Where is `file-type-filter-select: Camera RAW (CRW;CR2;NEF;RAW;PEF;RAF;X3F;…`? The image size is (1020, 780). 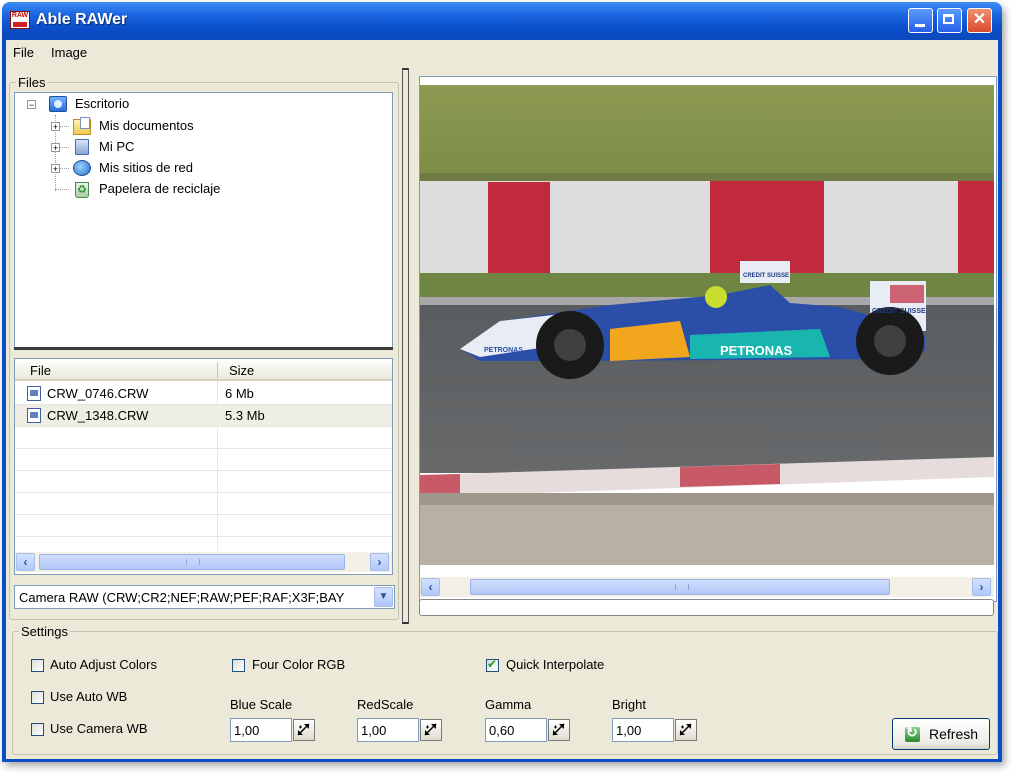 file-type-filter-select: Camera RAW (CRW;CR2;NEF;RAW;PEF;RAF;X3F;… is located at coordinates (204, 597).